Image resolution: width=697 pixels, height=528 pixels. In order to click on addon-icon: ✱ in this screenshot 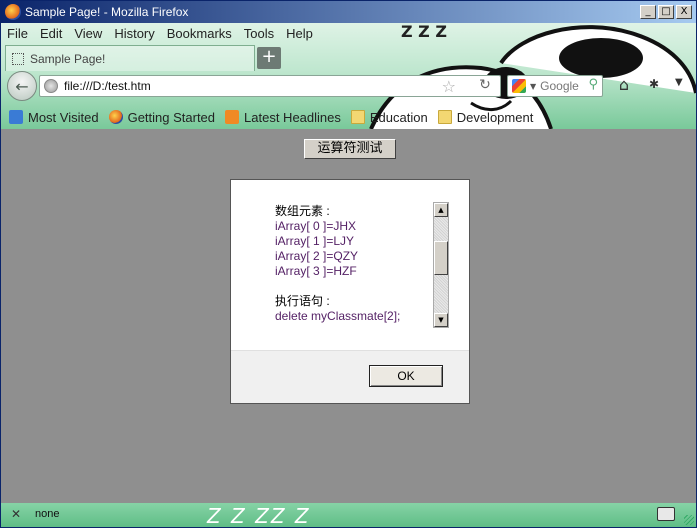, I will do `click(658, 86)`.